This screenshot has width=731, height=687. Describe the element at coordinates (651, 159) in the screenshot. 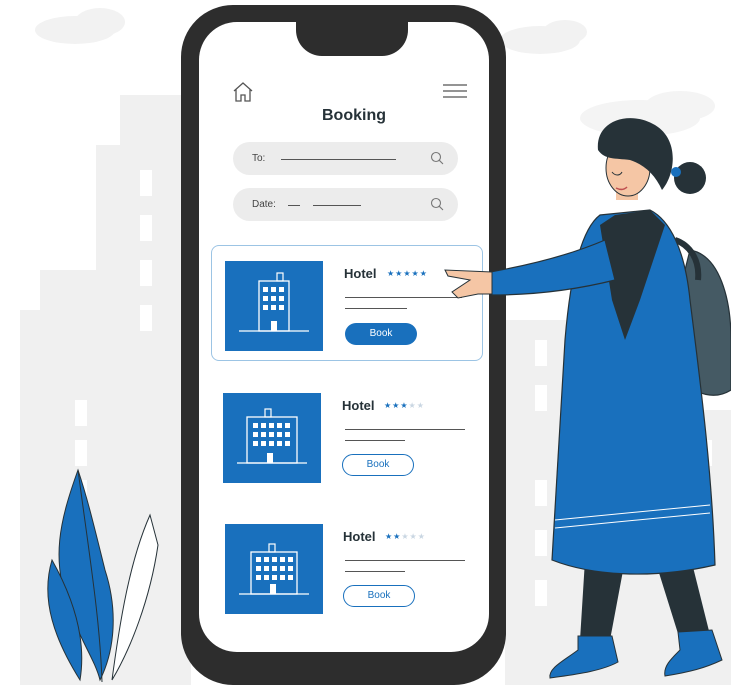

I see `head` at that location.